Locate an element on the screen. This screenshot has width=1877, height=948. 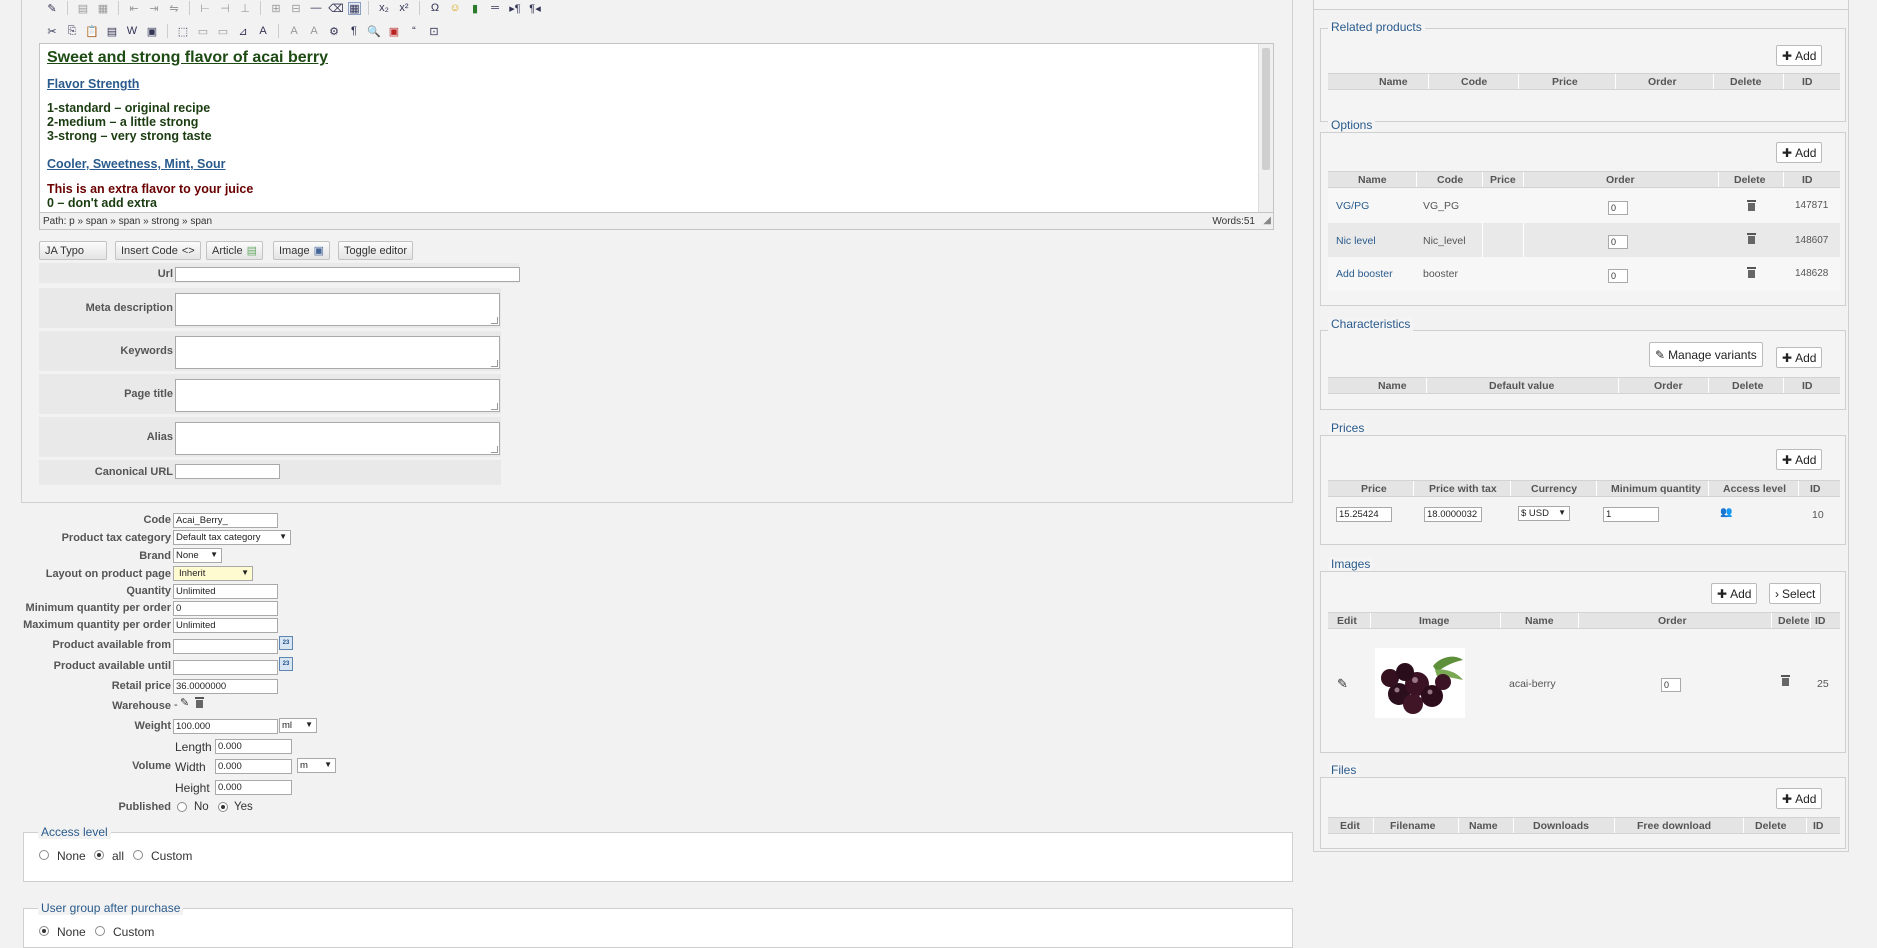
table-icon: ▤ is located at coordinates (83, 8).